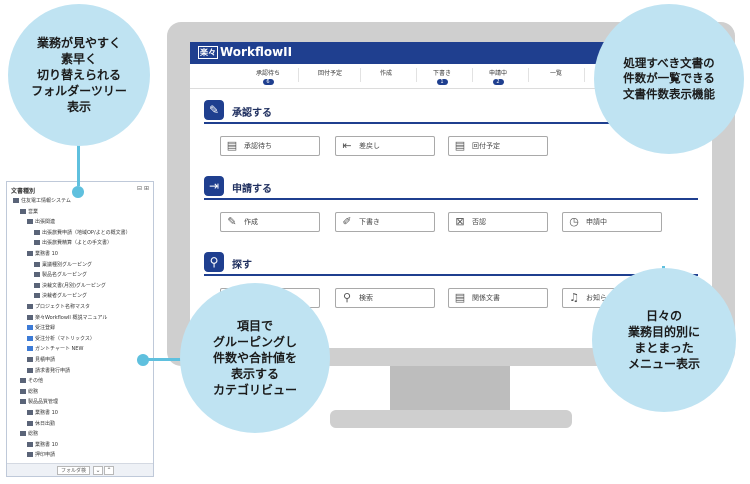 Image resolution: width=750 pixels, height=484 pixels. I want to click on edit-doc-icon: ✎, so click(232, 221).